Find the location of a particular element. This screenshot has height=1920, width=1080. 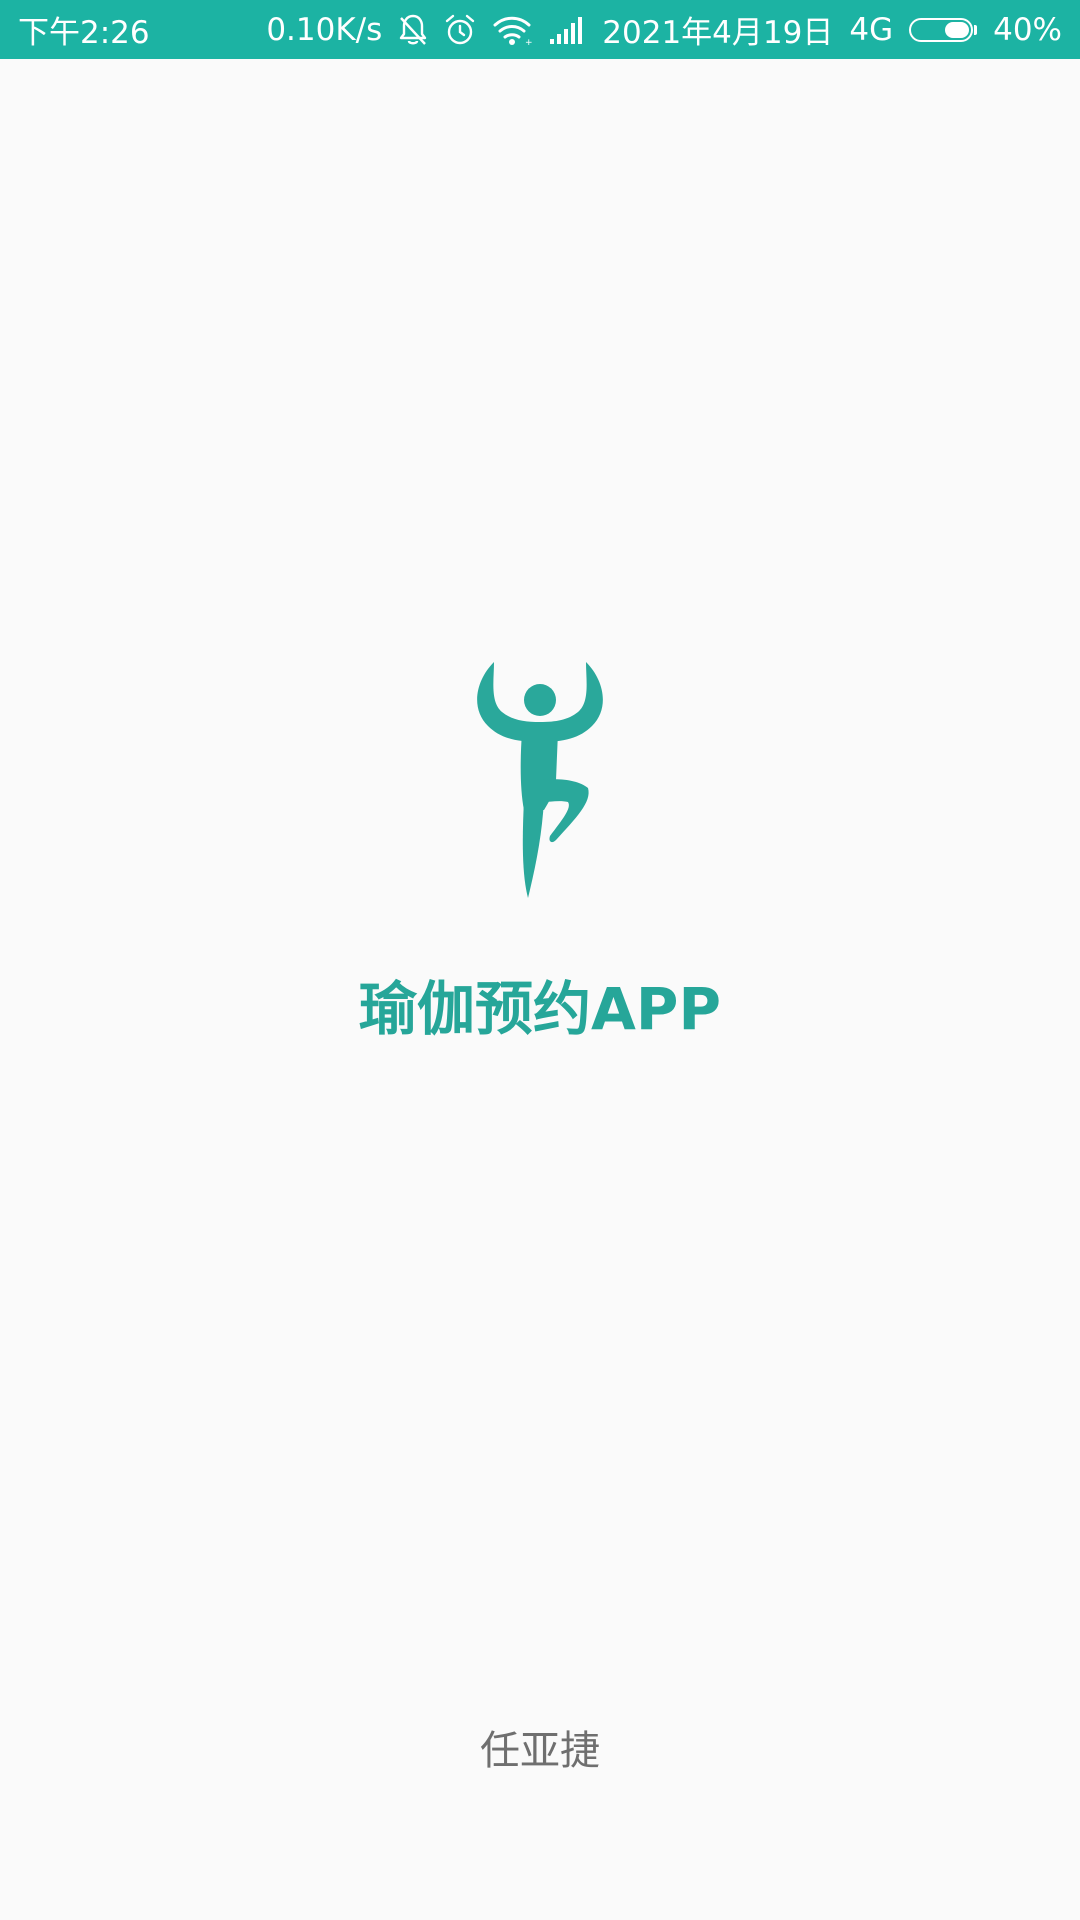

battery-level-fill is located at coordinates (957, 29).